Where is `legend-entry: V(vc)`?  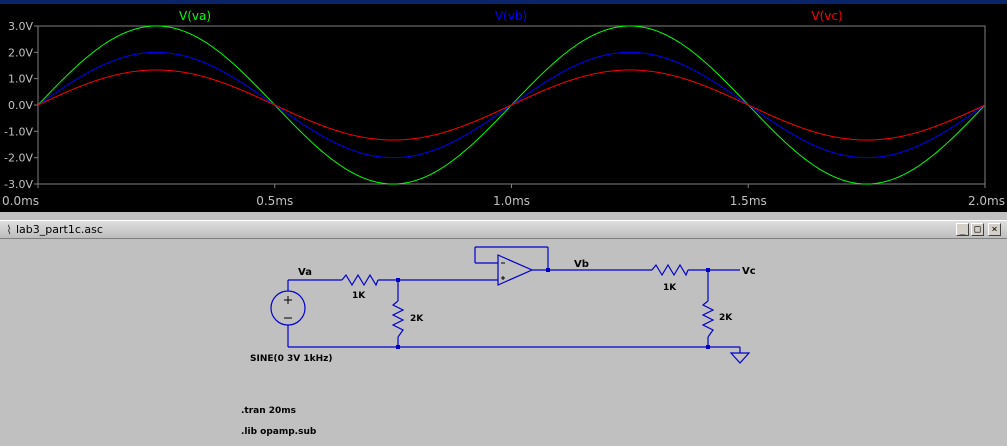 legend-entry: V(vc) is located at coordinates (826, 16).